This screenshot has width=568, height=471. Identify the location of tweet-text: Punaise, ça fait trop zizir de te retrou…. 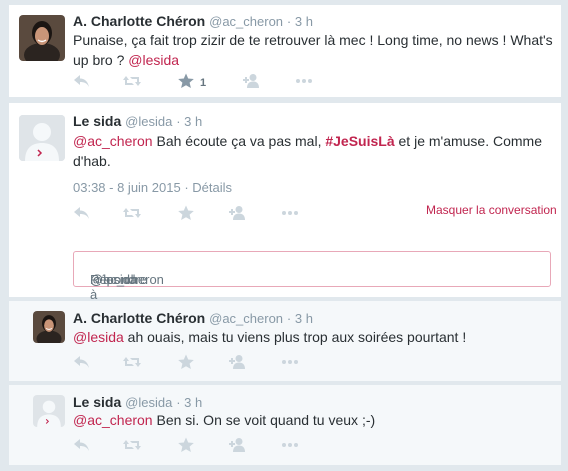
(316, 50).